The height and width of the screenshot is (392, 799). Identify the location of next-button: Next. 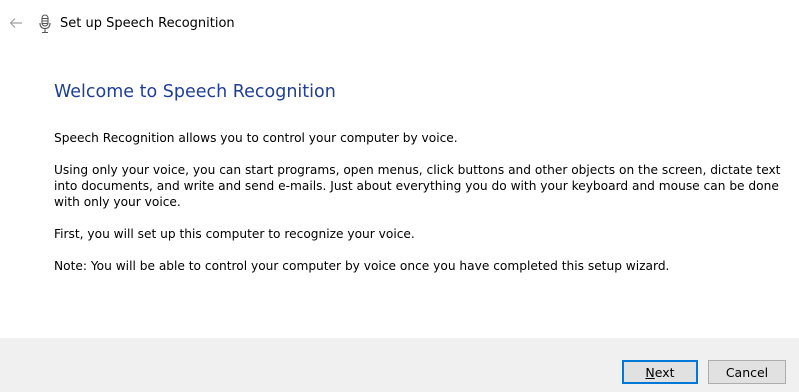
(660, 372).